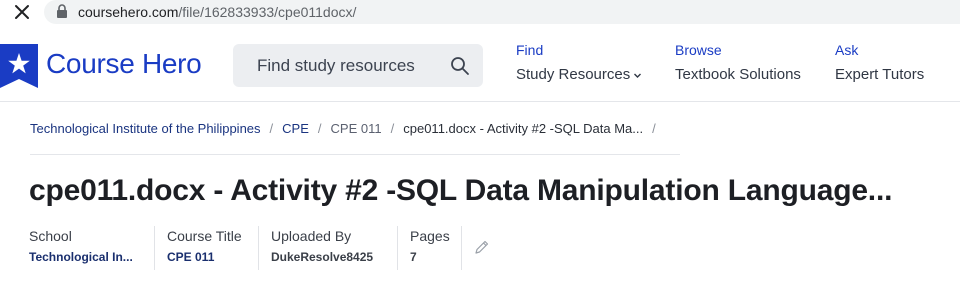 Image resolution: width=960 pixels, height=281 pixels. Describe the element at coordinates (336, 66) in the screenshot. I see `search-input: Find study resources` at that location.